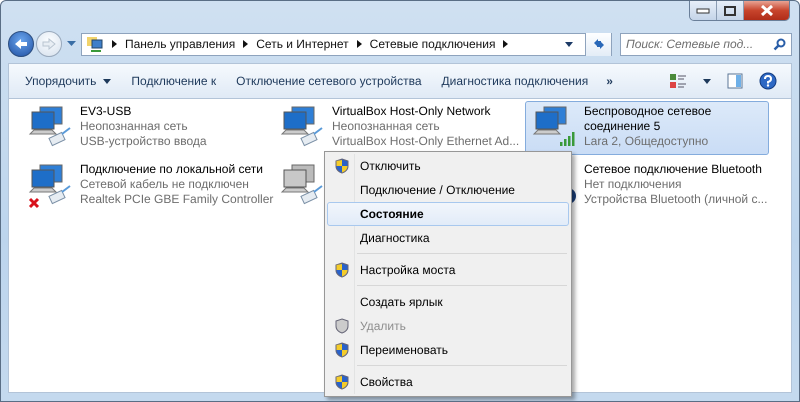 The image size is (800, 402). I want to click on menu-item: Создать ярлык, so click(448, 302).